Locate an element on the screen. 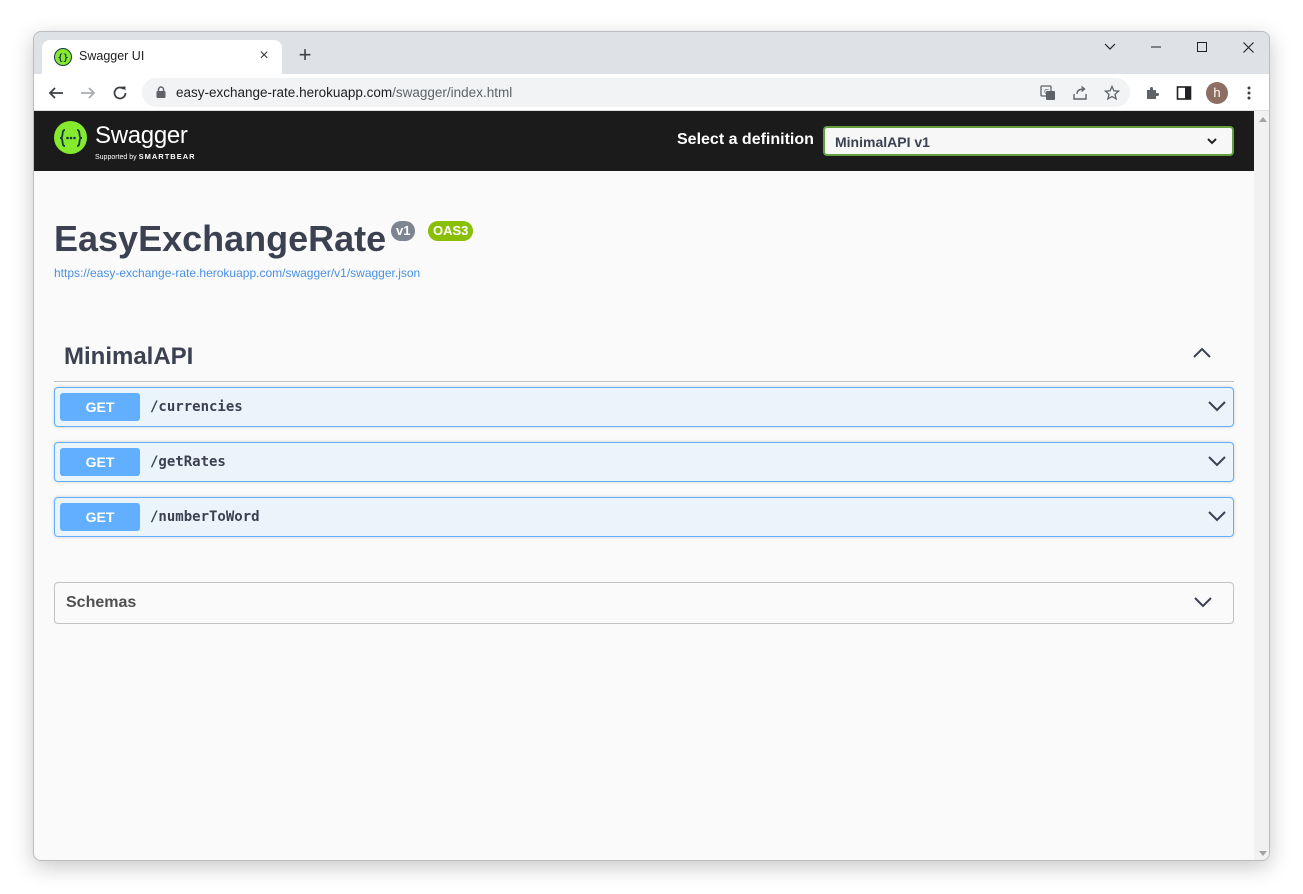  scroll-down-icon is located at coordinates (1263, 853).